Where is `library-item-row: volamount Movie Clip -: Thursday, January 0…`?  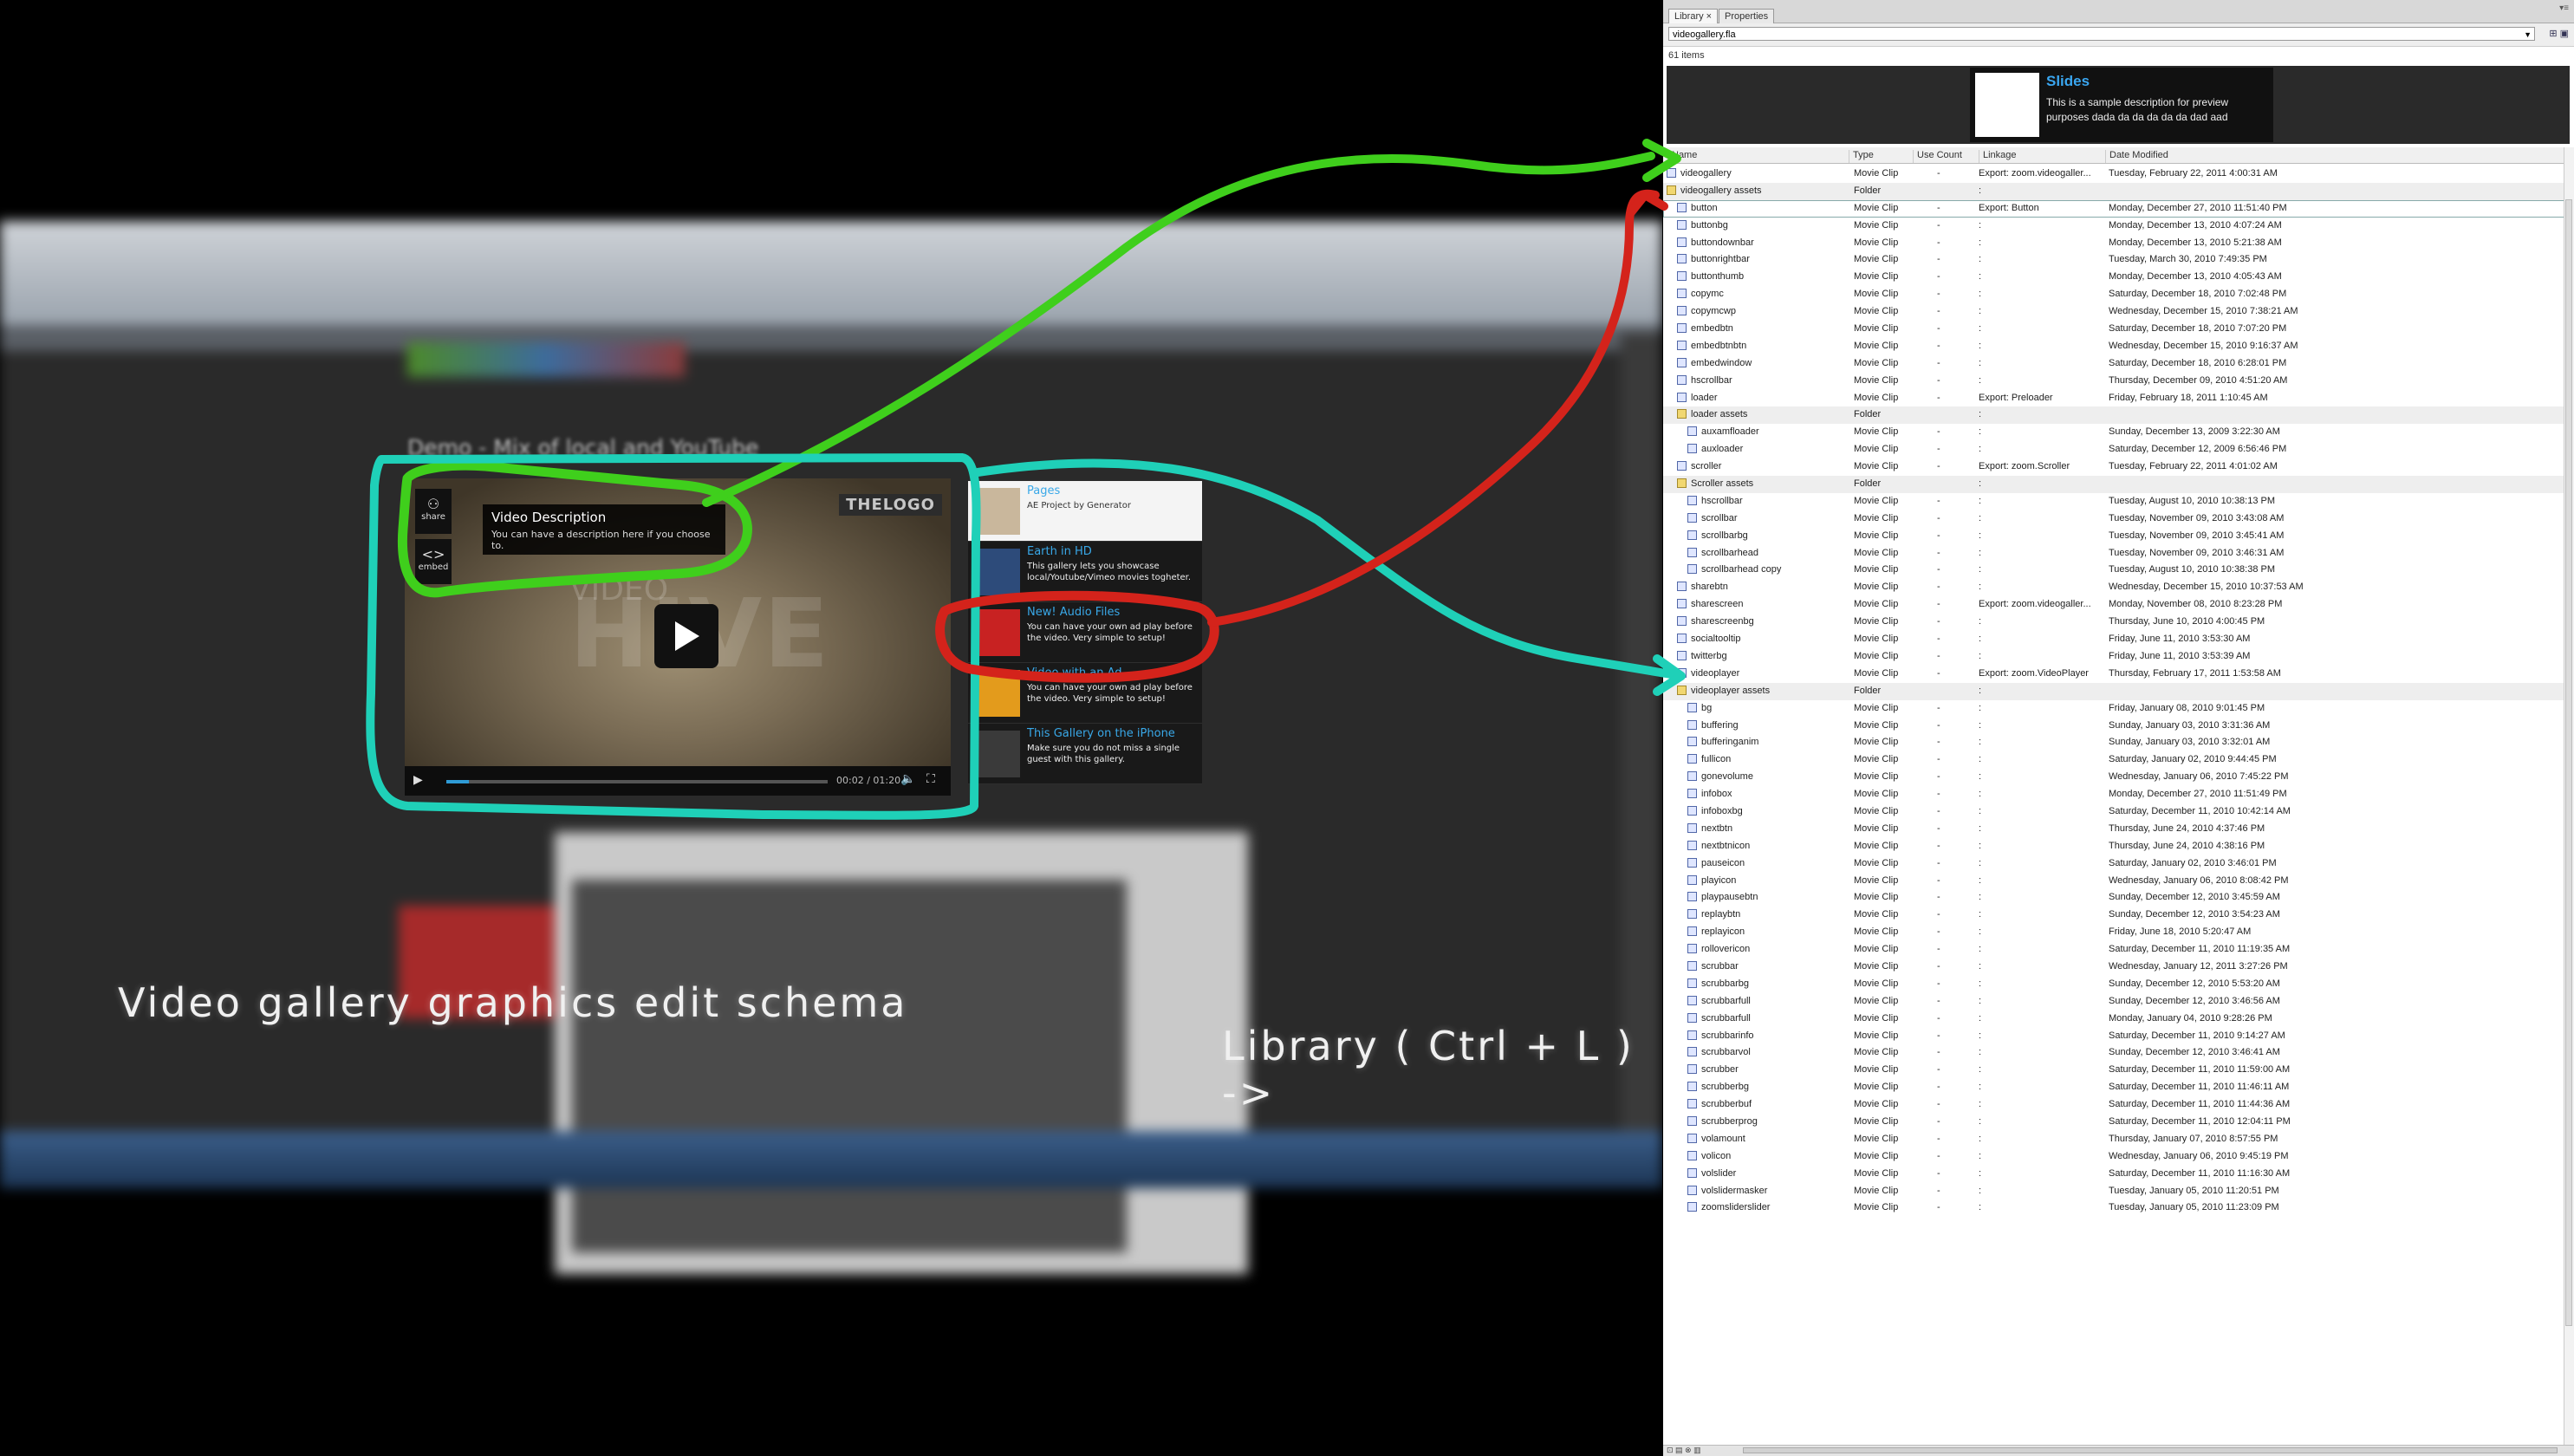 library-item-row: volamount Movie Clip -: Thursday, January 0… is located at coordinates (2113, 1139).